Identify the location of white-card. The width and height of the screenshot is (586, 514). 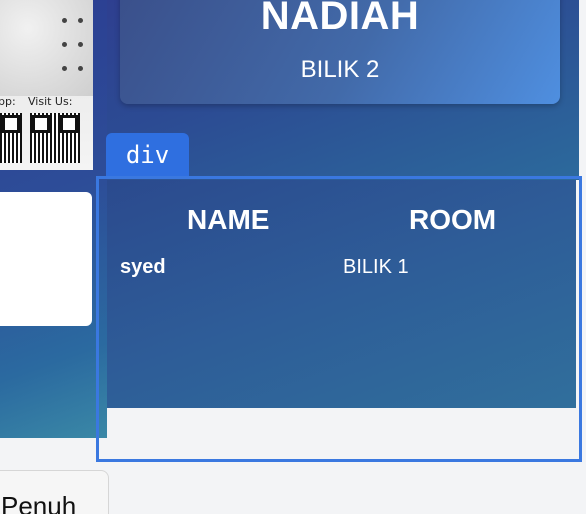
(46, 259).